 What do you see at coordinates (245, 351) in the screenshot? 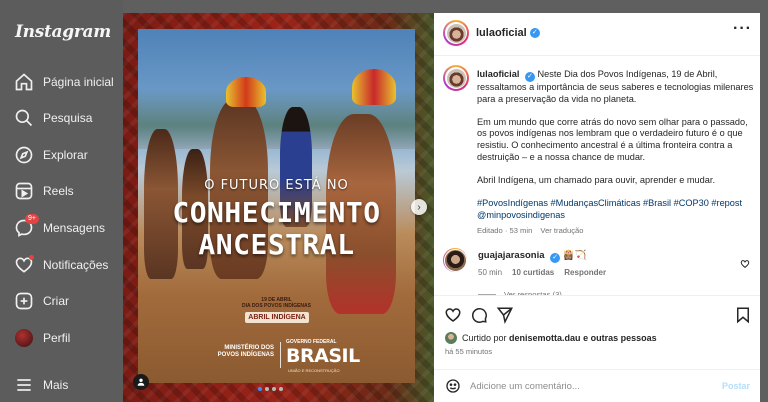
I see `ministry-logo: MINISTÉRIO DOS POVOS INDÍGENAS` at bounding box center [245, 351].